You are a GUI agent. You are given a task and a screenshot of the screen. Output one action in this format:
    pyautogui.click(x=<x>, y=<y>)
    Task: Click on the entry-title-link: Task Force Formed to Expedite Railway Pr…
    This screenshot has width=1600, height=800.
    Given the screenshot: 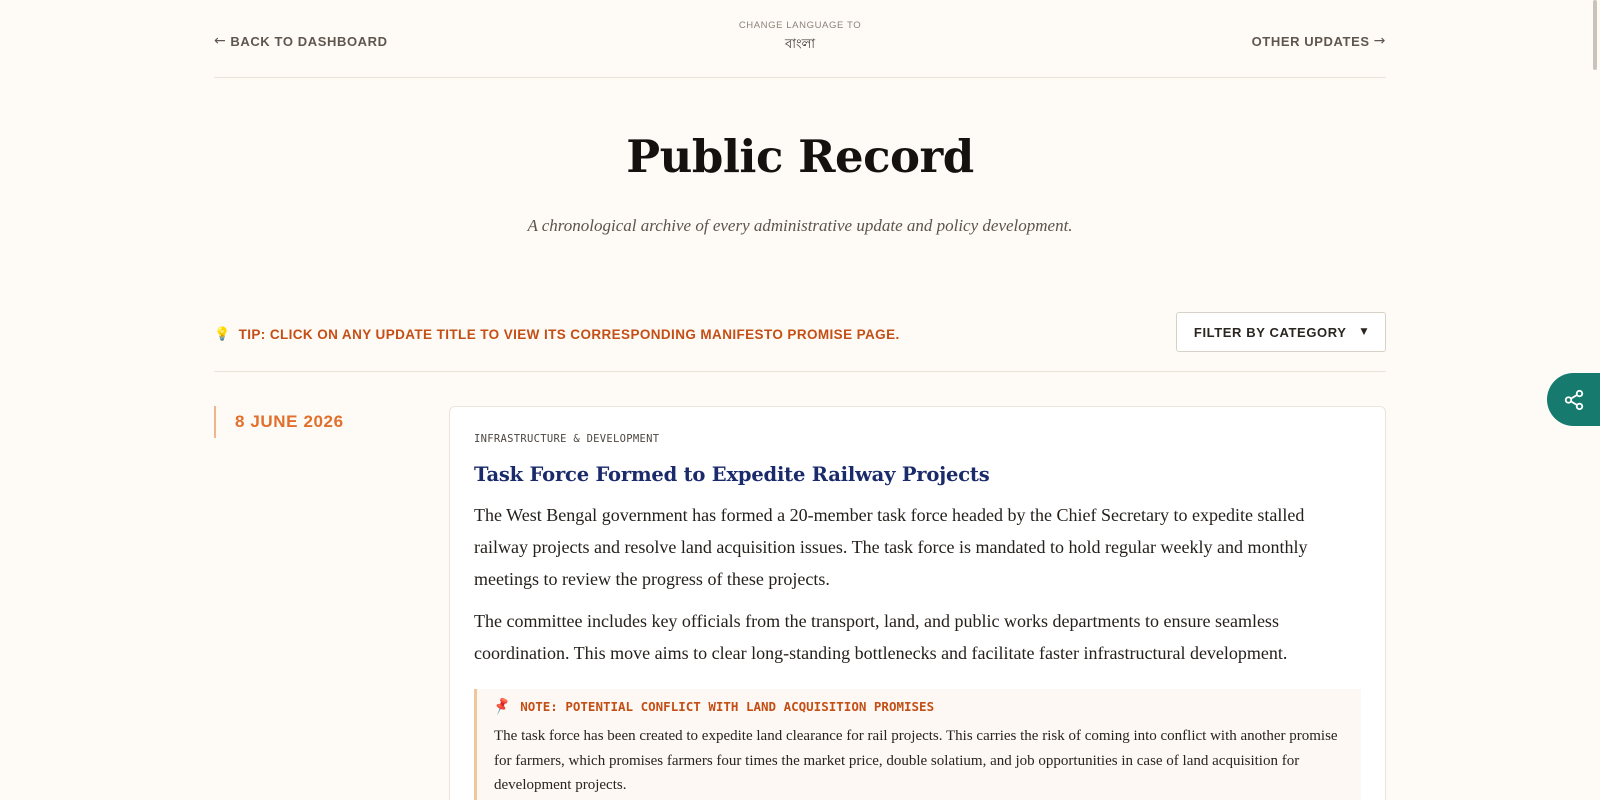 What is the action you would take?
    pyautogui.click(x=917, y=474)
    